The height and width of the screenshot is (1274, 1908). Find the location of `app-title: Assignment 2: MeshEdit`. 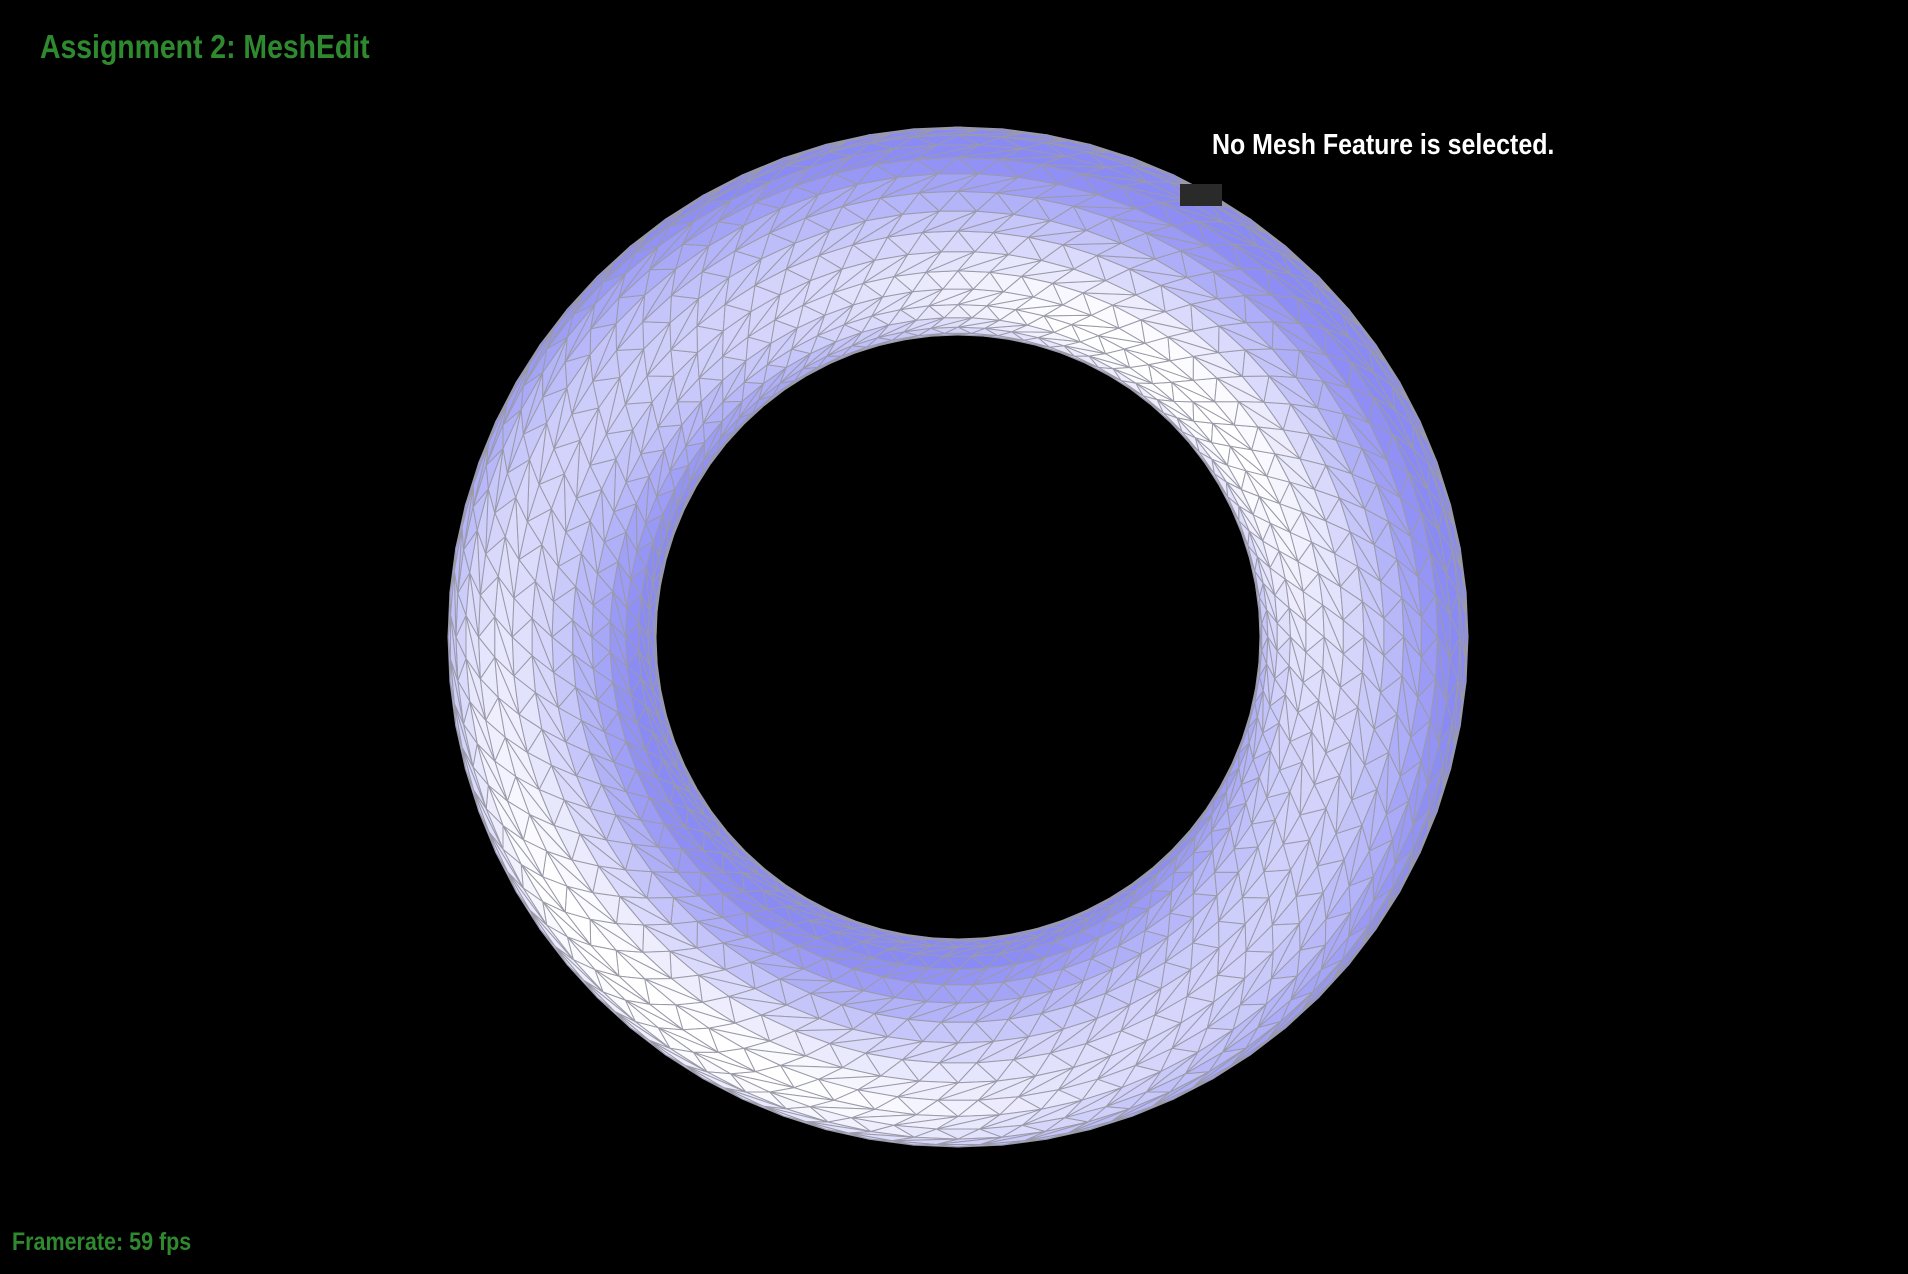

app-title: Assignment 2: MeshEdit is located at coordinates (205, 46).